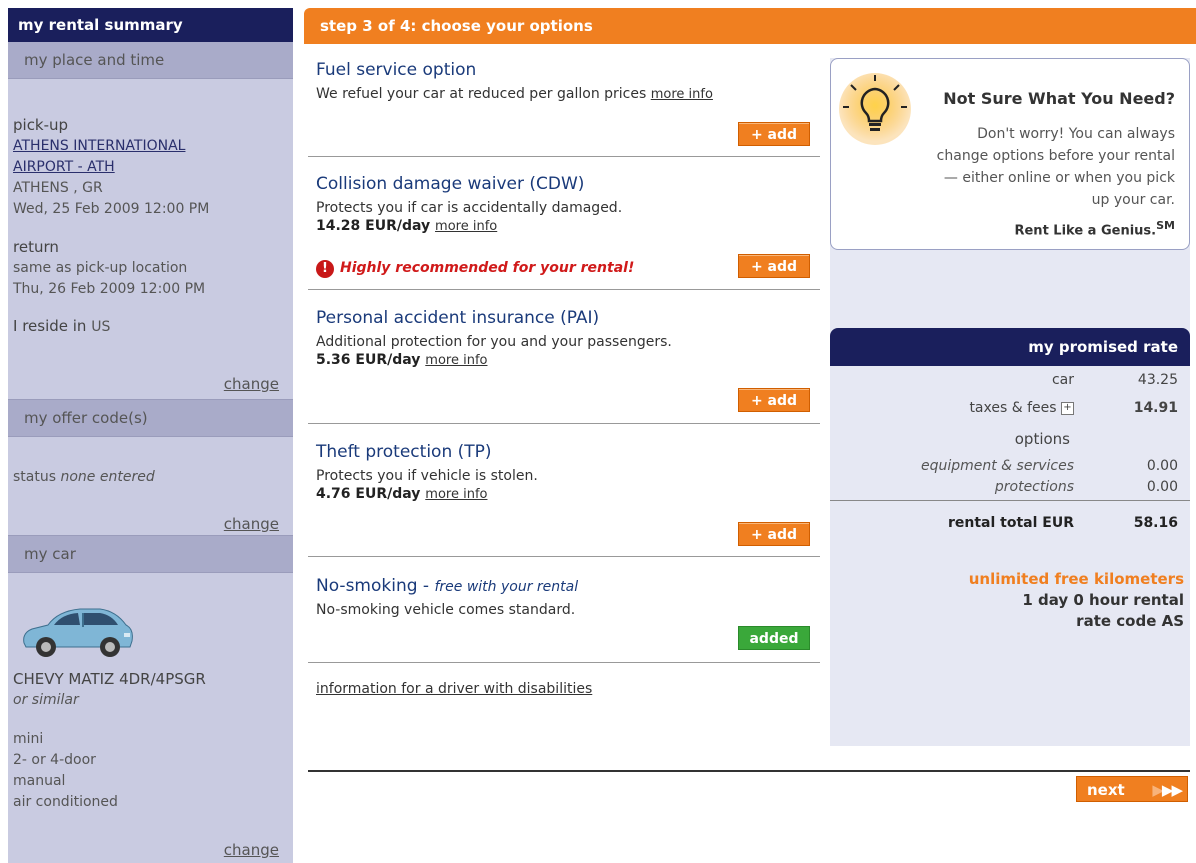 The image size is (1196, 863). What do you see at coordinates (1155, 523) in the screenshot?
I see `total-value: 58.16` at bounding box center [1155, 523].